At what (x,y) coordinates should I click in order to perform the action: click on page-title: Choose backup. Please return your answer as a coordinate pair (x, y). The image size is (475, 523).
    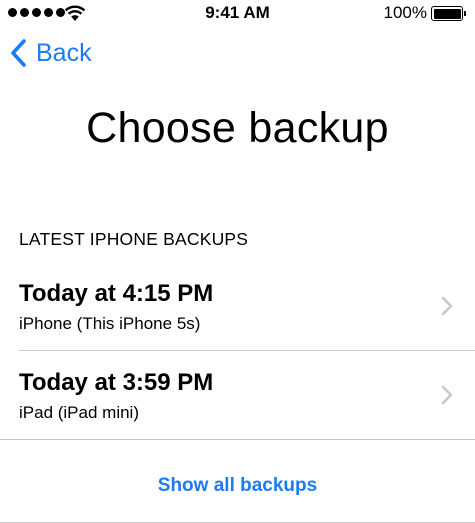
    Looking at the image, I should click on (237, 128).